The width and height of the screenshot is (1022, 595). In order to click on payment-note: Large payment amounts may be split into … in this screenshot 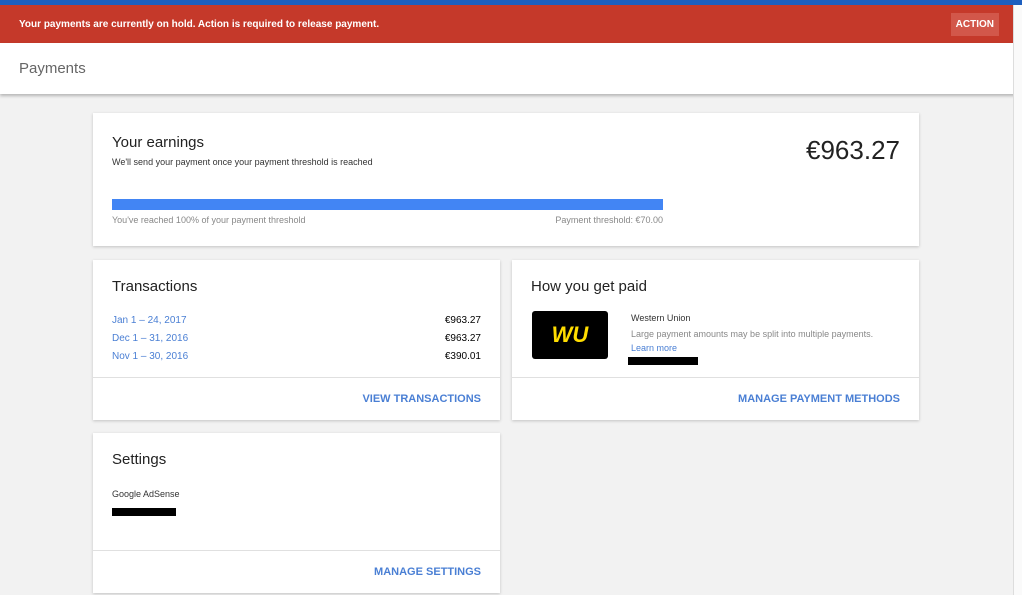, I will do `click(752, 334)`.